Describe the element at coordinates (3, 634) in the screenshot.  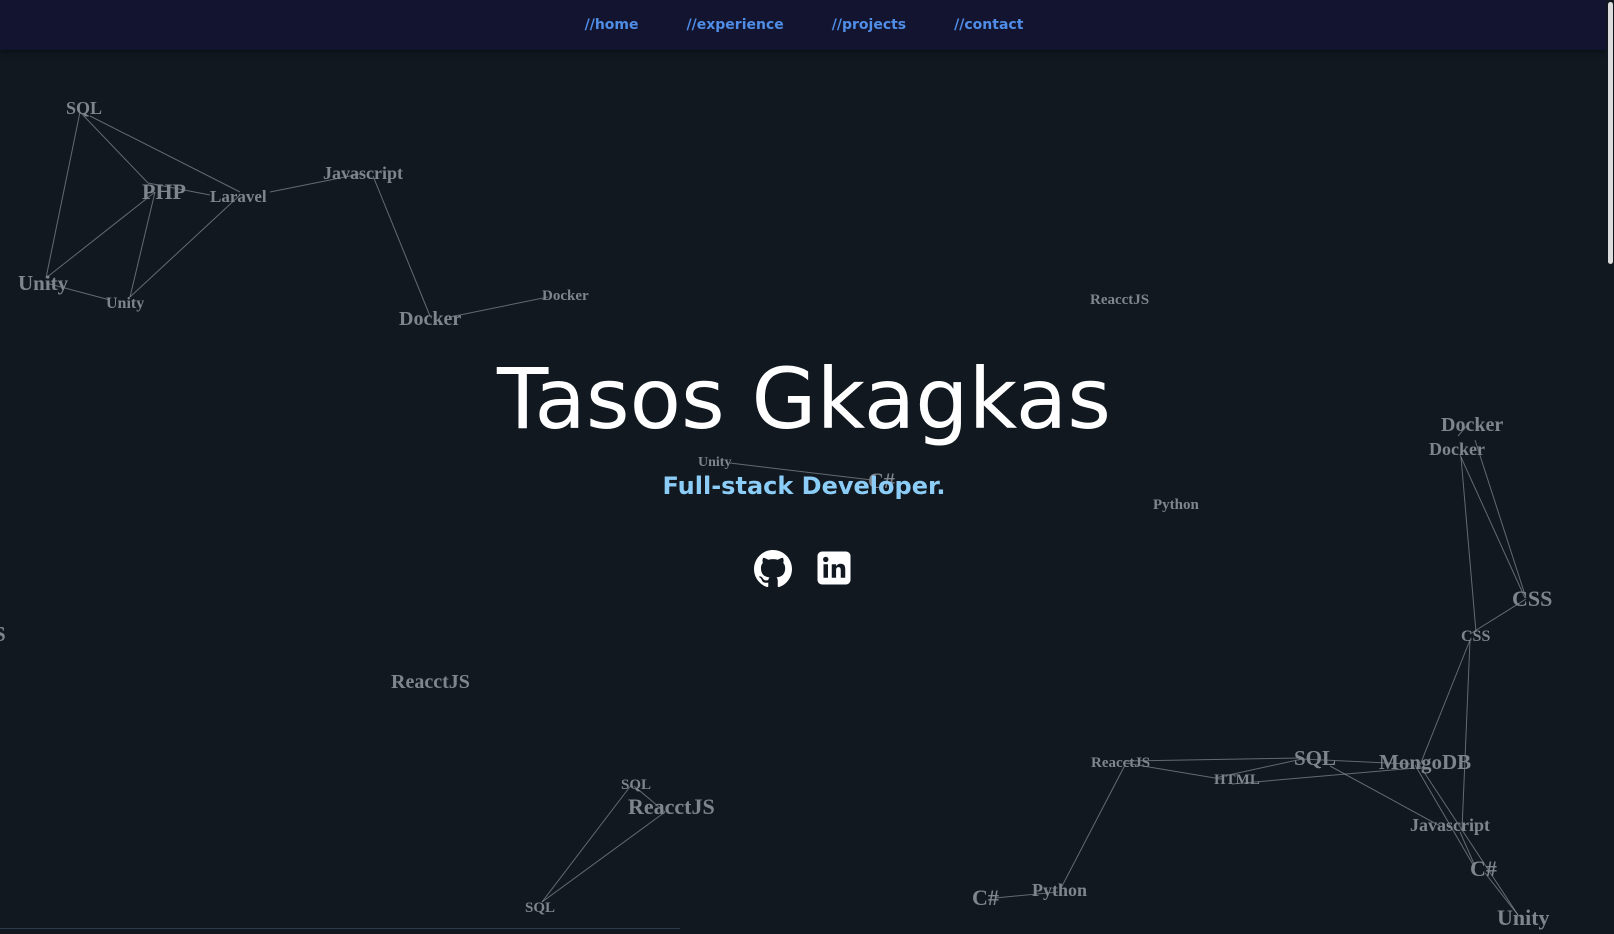
I see `background-skill-word: S` at that location.